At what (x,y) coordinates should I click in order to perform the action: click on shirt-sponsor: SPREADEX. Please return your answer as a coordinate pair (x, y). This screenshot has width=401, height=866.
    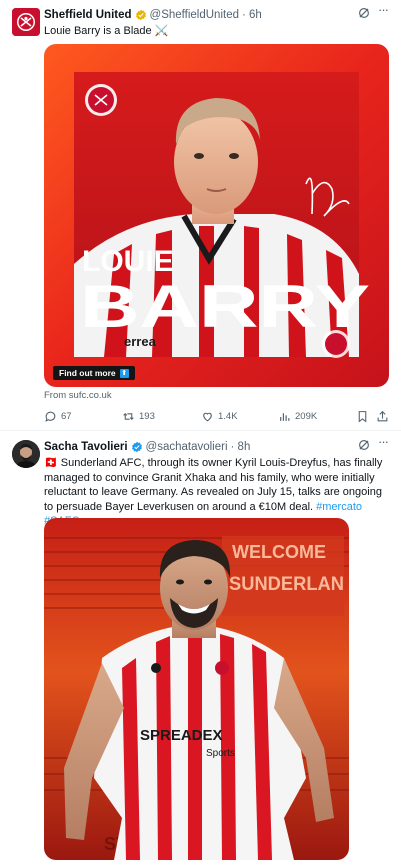
    Looking at the image, I should click on (181, 735).